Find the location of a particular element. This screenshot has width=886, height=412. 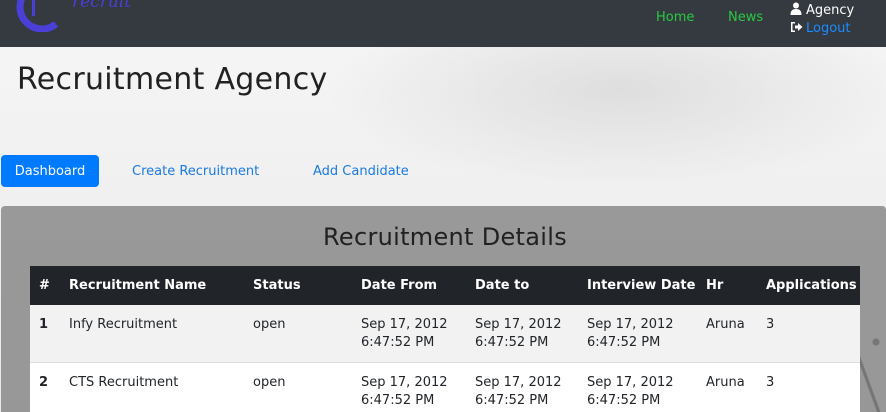

column-header: Date to is located at coordinates (522, 285).